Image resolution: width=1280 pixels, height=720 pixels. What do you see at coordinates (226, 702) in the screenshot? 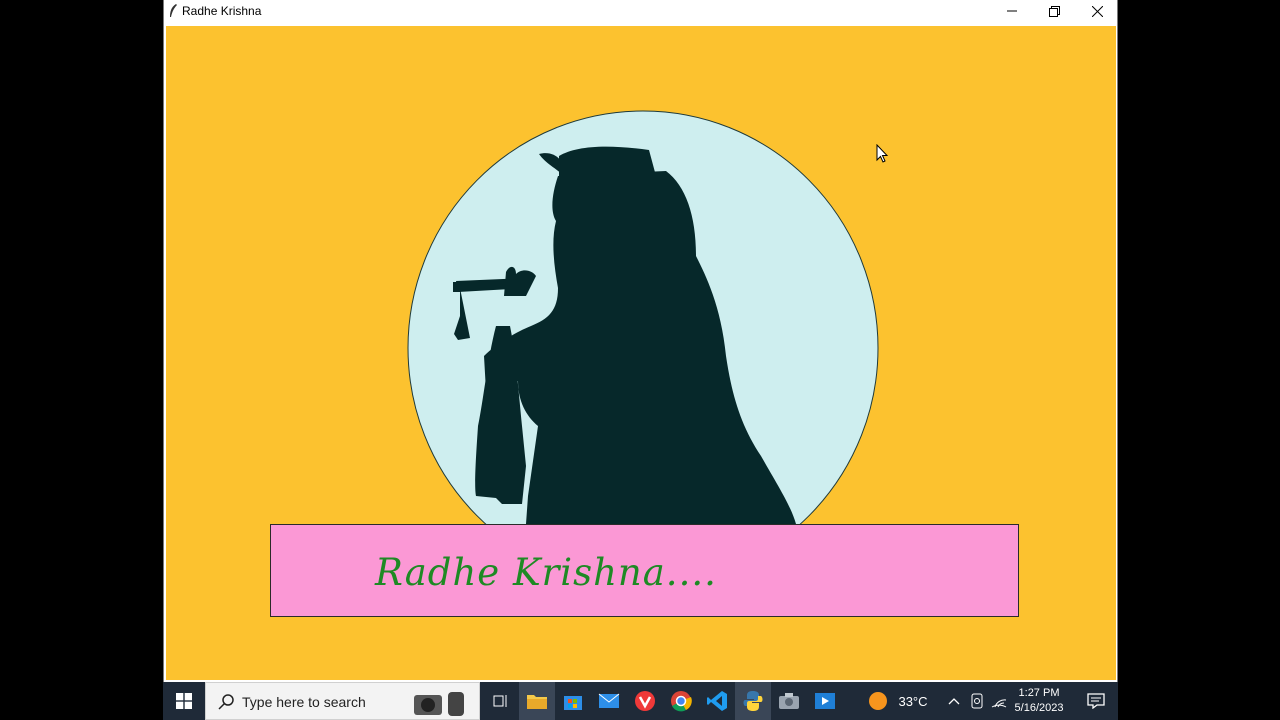
I see `search-icon` at bounding box center [226, 702].